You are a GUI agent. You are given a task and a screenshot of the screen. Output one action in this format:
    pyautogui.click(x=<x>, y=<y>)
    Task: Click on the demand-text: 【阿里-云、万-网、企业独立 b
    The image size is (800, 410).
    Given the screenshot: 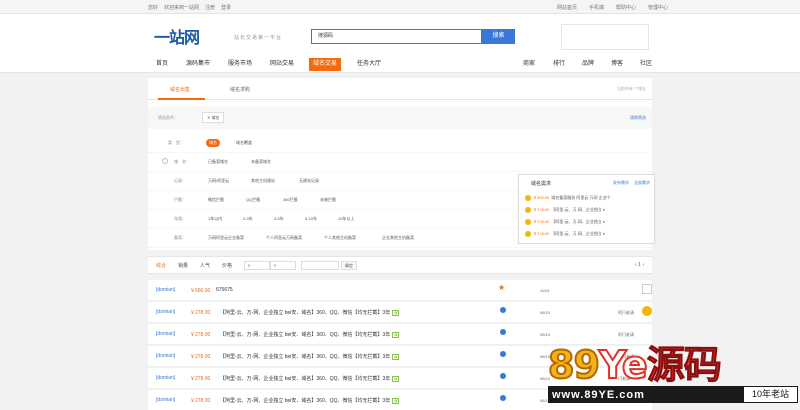 What is the action you would take?
    pyautogui.click(x=578, y=209)
    